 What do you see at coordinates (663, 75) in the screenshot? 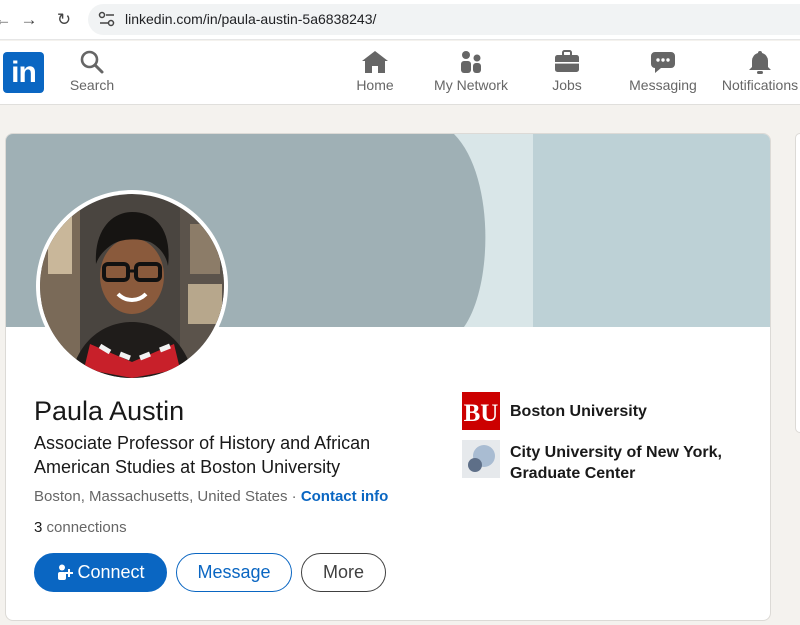
I see `nav-messaging: Messaging` at bounding box center [663, 75].